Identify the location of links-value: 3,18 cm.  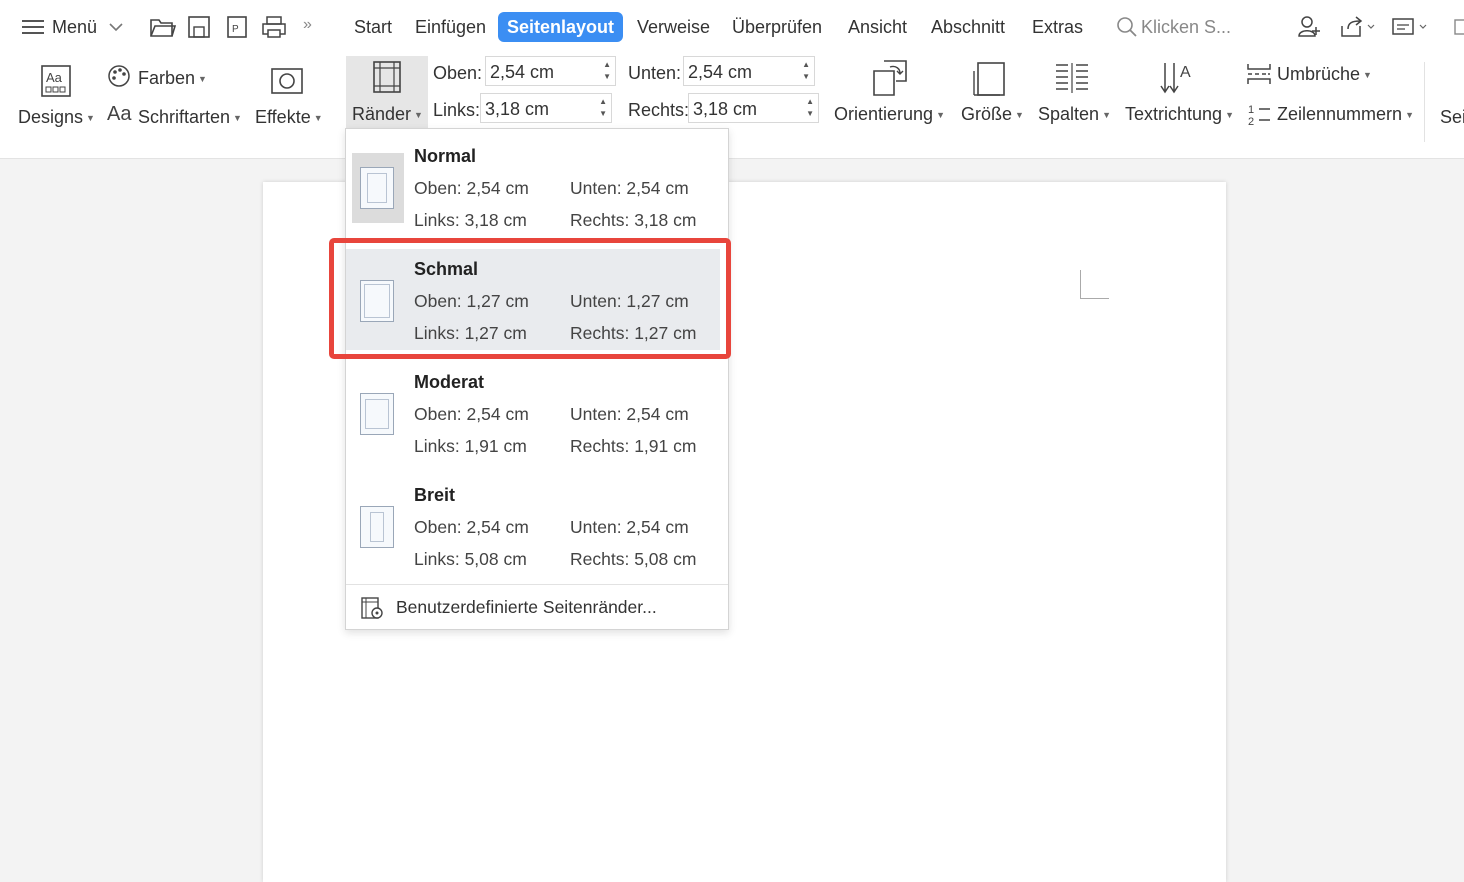
(517, 109).